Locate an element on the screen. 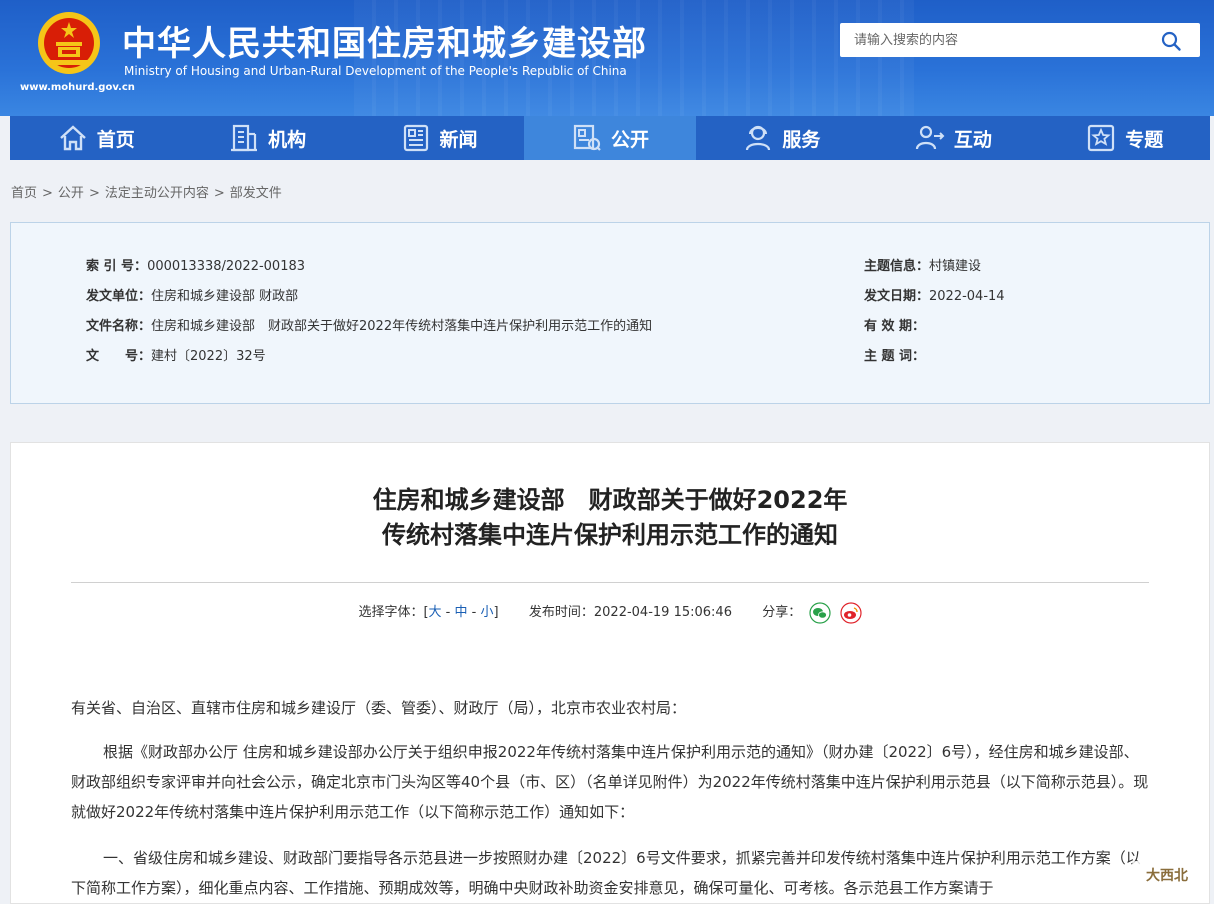  meta-keyword: 主 题 词： is located at coordinates (894, 354).